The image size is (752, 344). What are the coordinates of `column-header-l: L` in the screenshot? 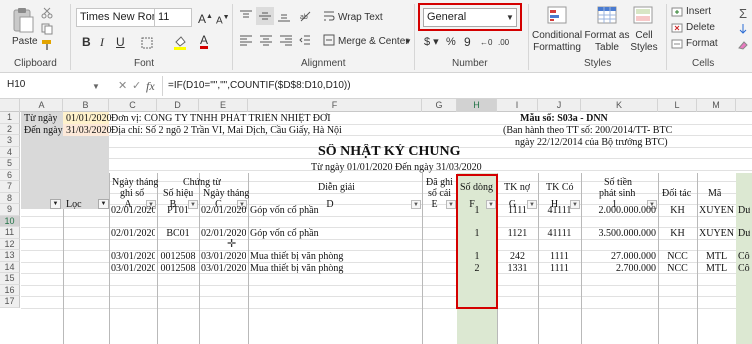 It's located at (677, 105).